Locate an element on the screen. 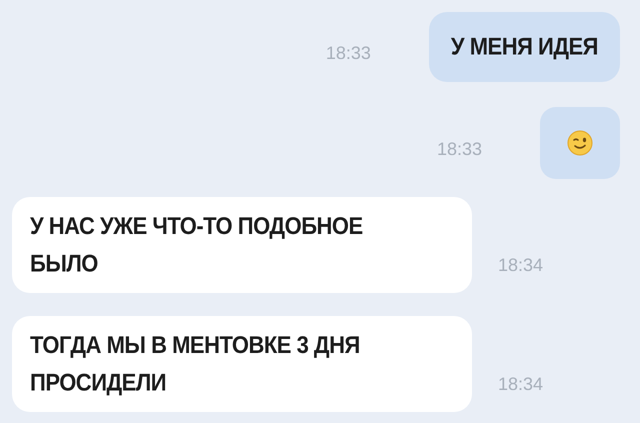 This screenshot has width=640, height=423. message-text: У НАС УЖЕ ЧТО-ТО ПОДОБНОЕ БЫЛО is located at coordinates (197, 245).